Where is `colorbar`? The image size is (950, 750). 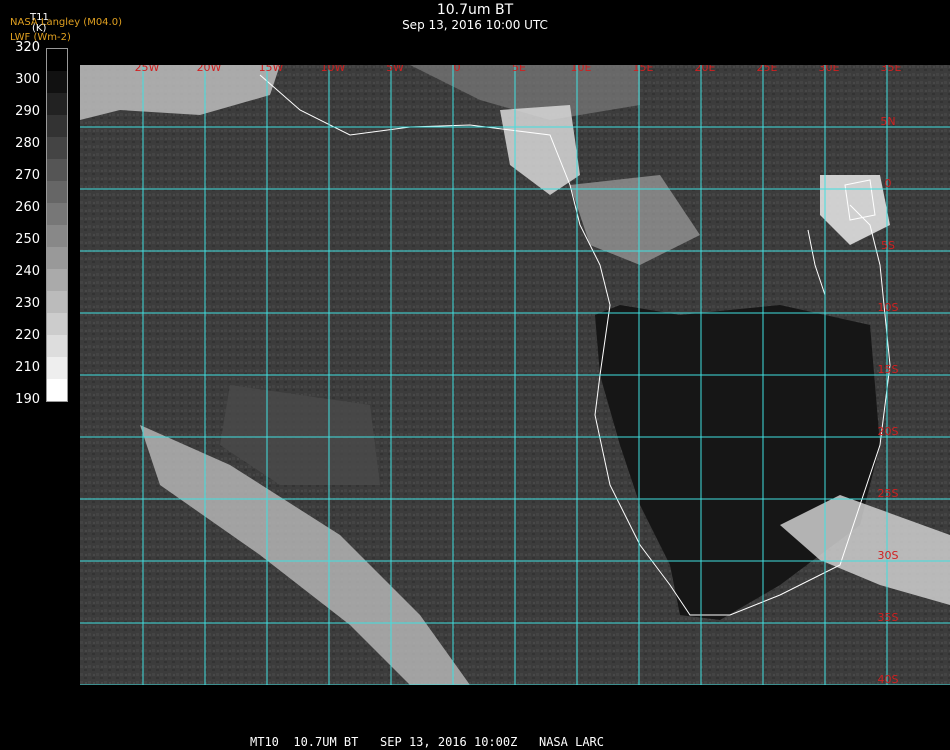 colorbar is located at coordinates (57, 225).